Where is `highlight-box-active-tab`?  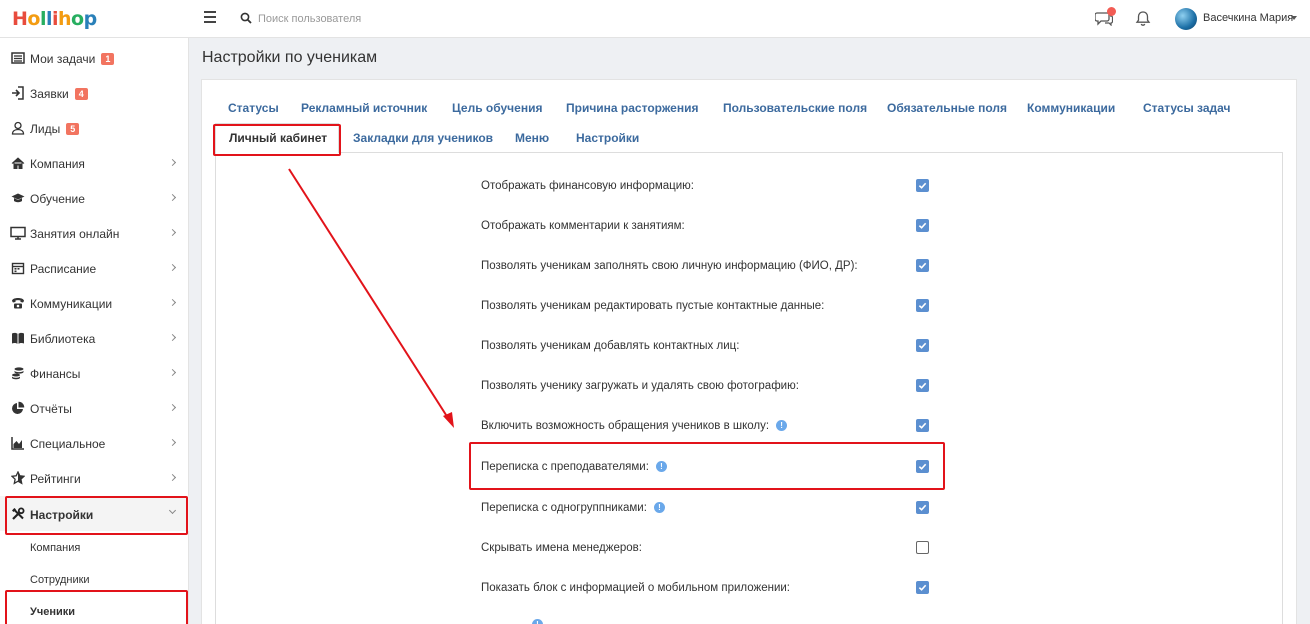 highlight-box-active-tab is located at coordinates (277, 140).